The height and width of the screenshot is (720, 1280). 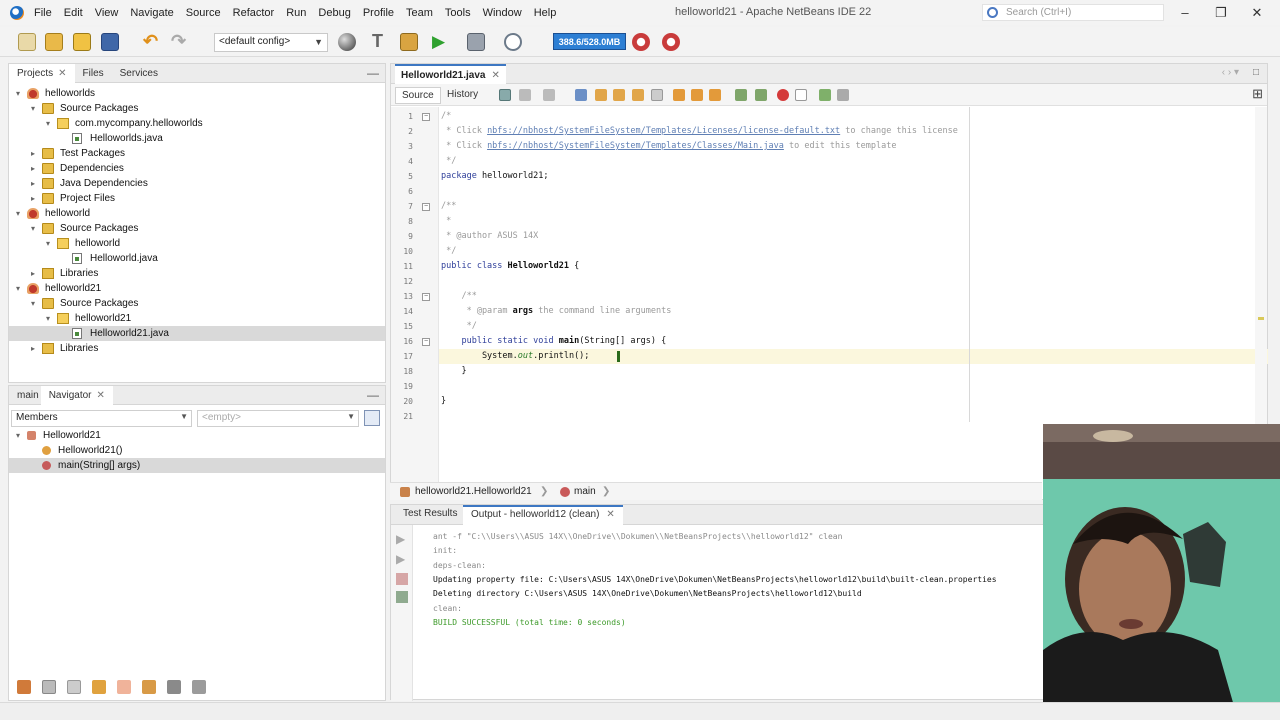 What do you see at coordinates (378, 13) in the screenshot?
I see `menu-profile: Profile` at bounding box center [378, 13].